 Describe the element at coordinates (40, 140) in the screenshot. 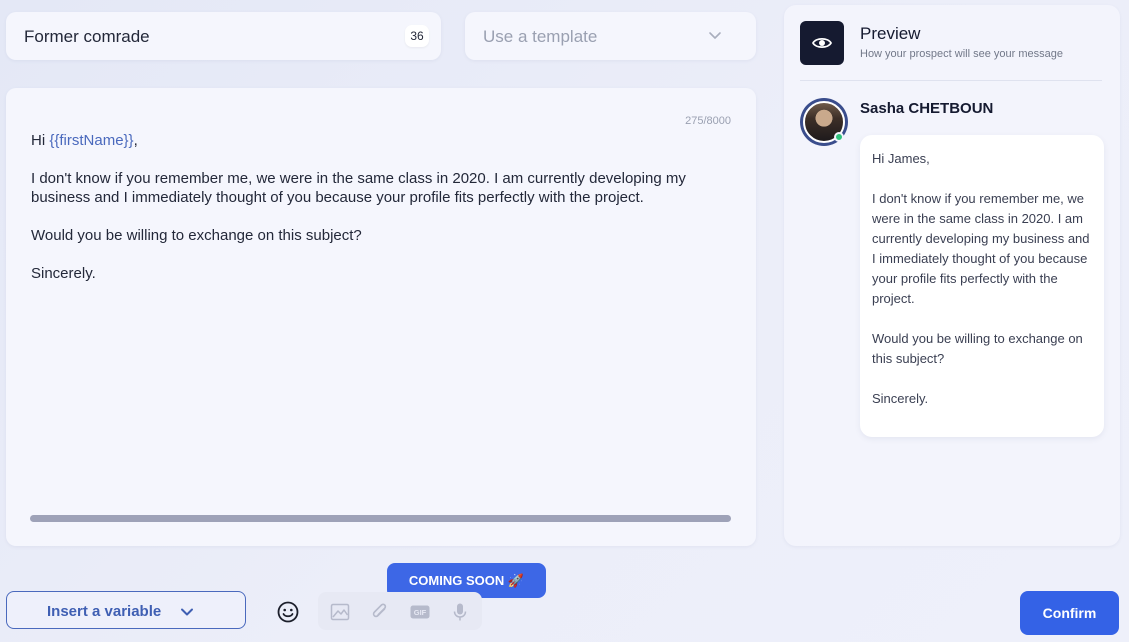

I see `greeting-prefix: Hi` at that location.